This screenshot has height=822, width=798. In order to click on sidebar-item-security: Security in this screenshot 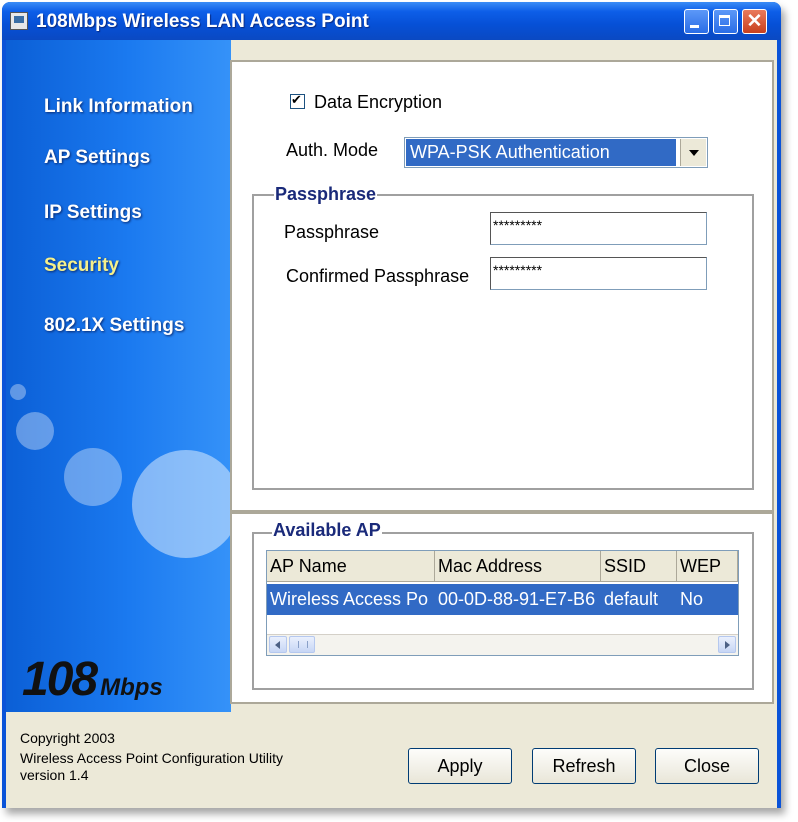, I will do `click(81, 266)`.